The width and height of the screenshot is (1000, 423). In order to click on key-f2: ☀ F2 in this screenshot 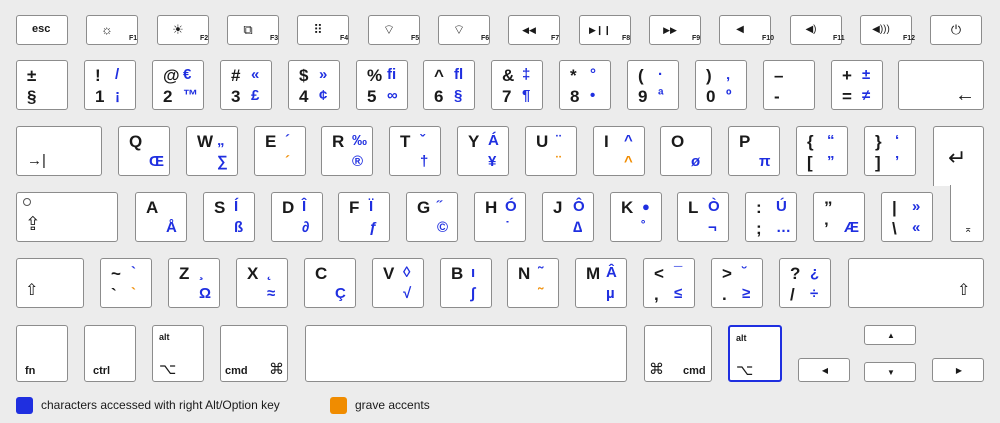, I will do `click(183, 30)`.